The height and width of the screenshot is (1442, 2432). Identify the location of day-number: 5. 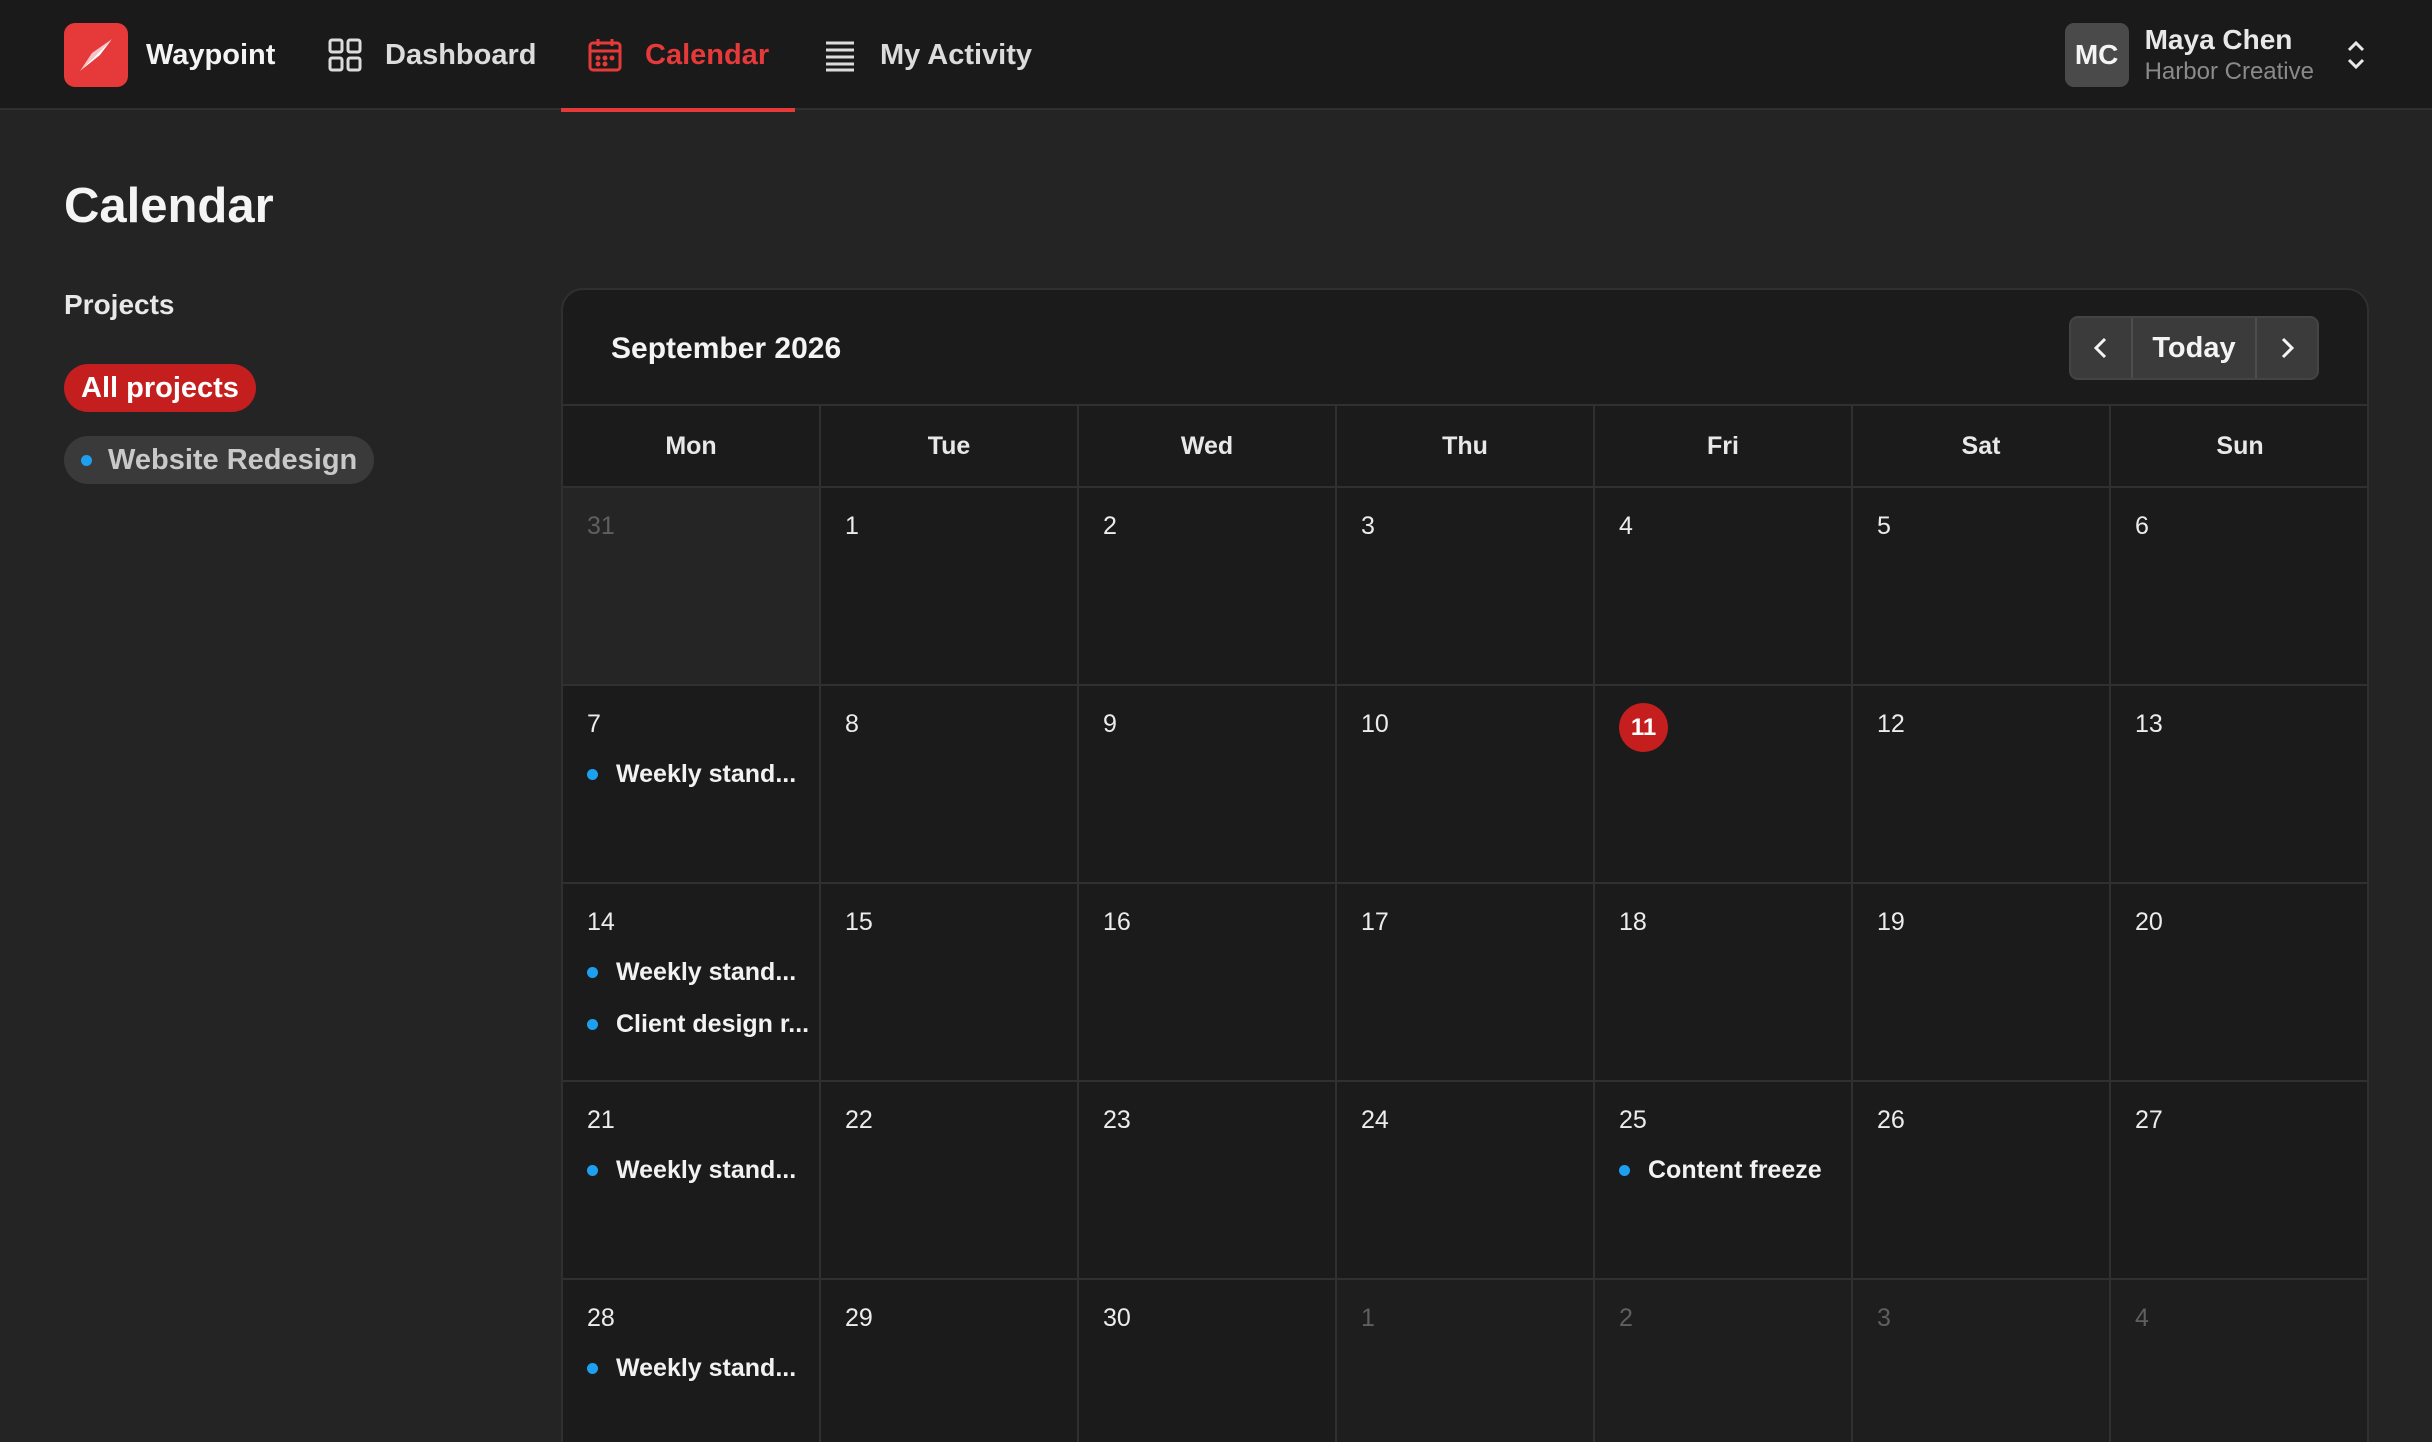
(1884, 526).